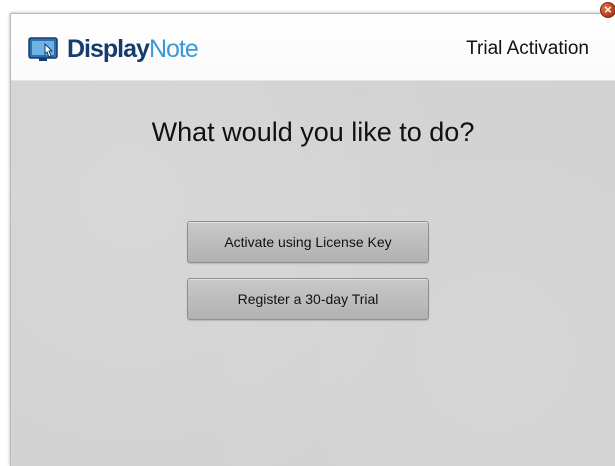  What do you see at coordinates (108, 48) in the screenshot?
I see `logo-text-primary: Display` at bounding box center [108, 48].